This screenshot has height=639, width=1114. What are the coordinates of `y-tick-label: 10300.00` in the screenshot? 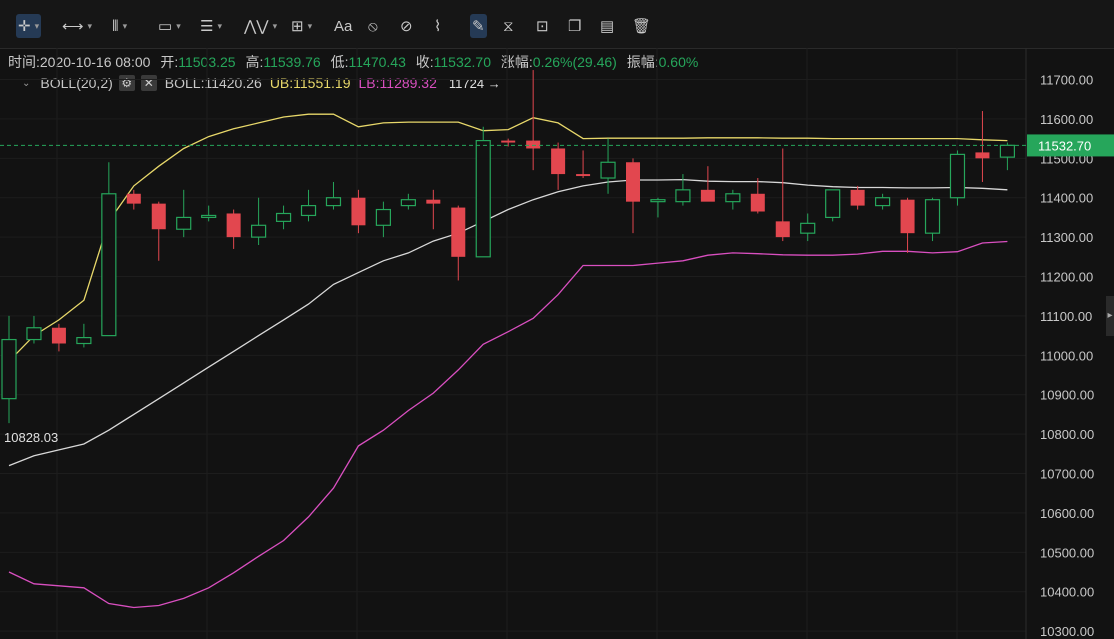 It's located at (1067, 631).